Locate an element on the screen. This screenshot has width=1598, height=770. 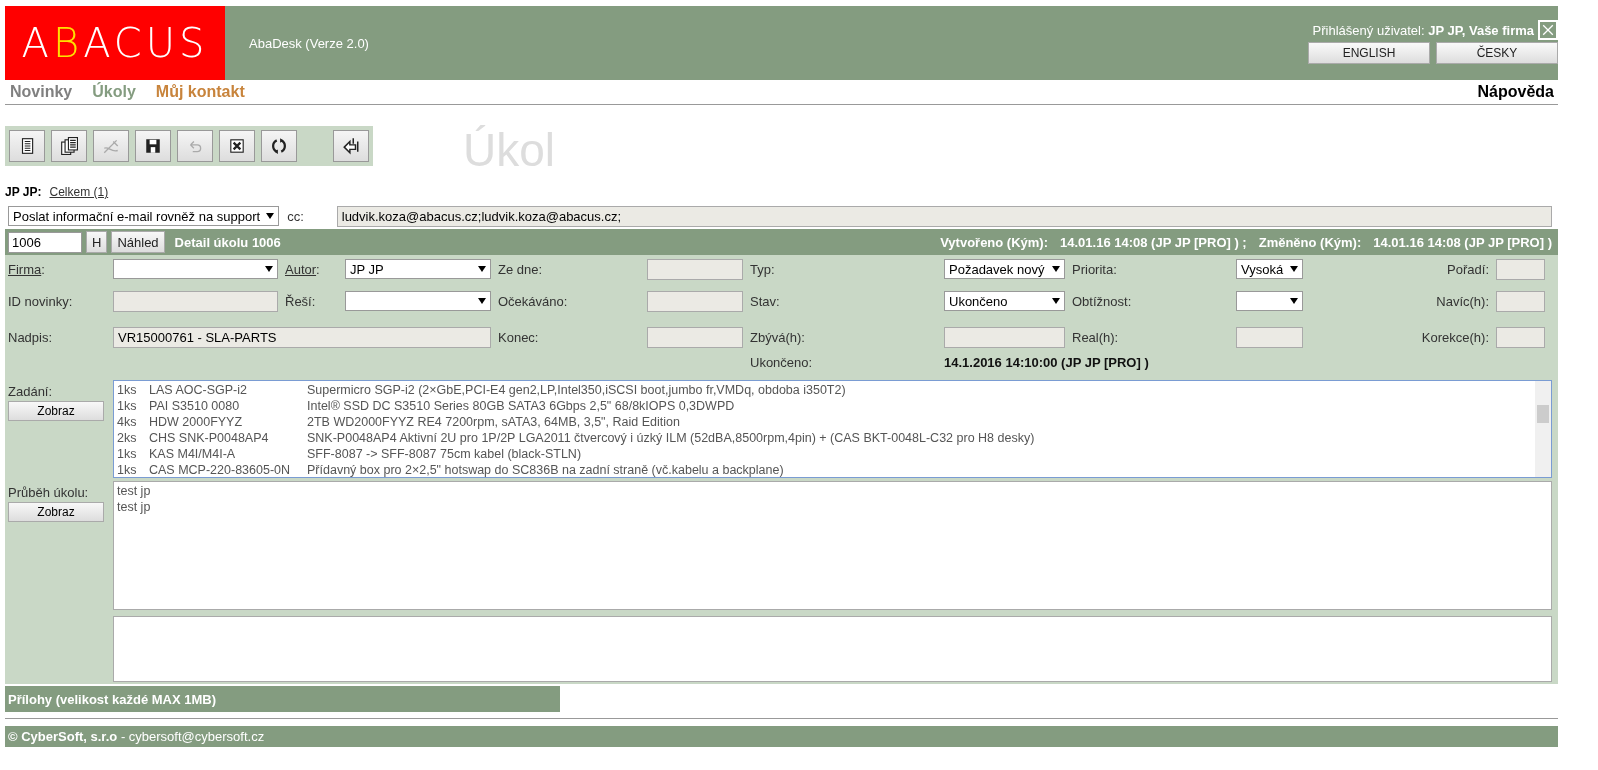
field-label: Konec: is located at coordinates (518, 337).